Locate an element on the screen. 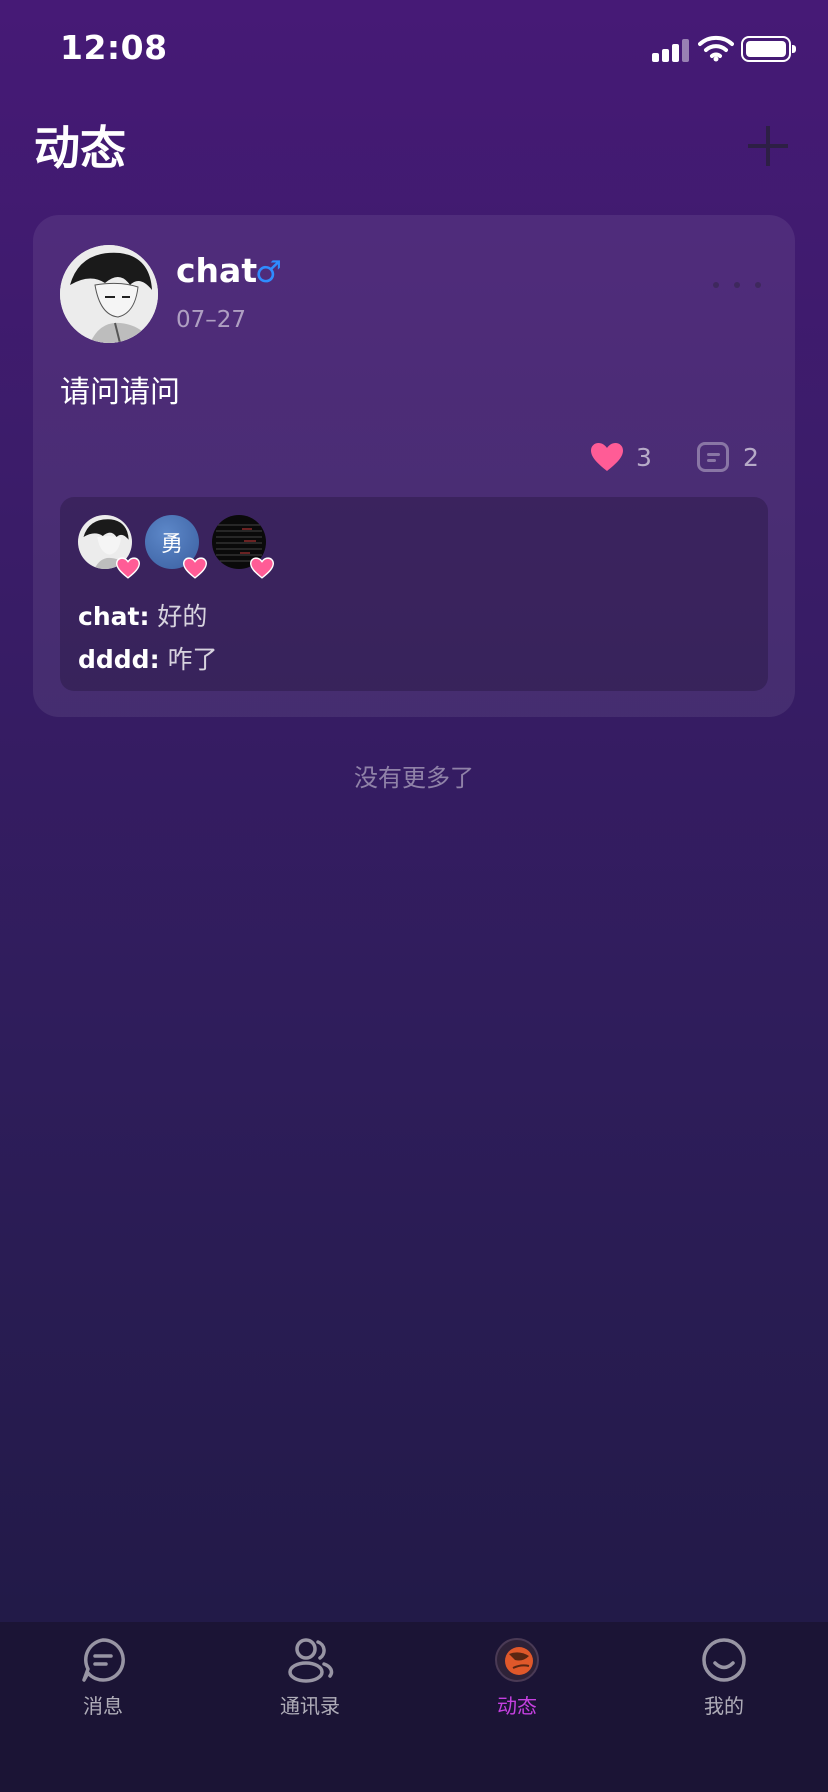  post-date: 07–27 is located at coordinates (211, 320).